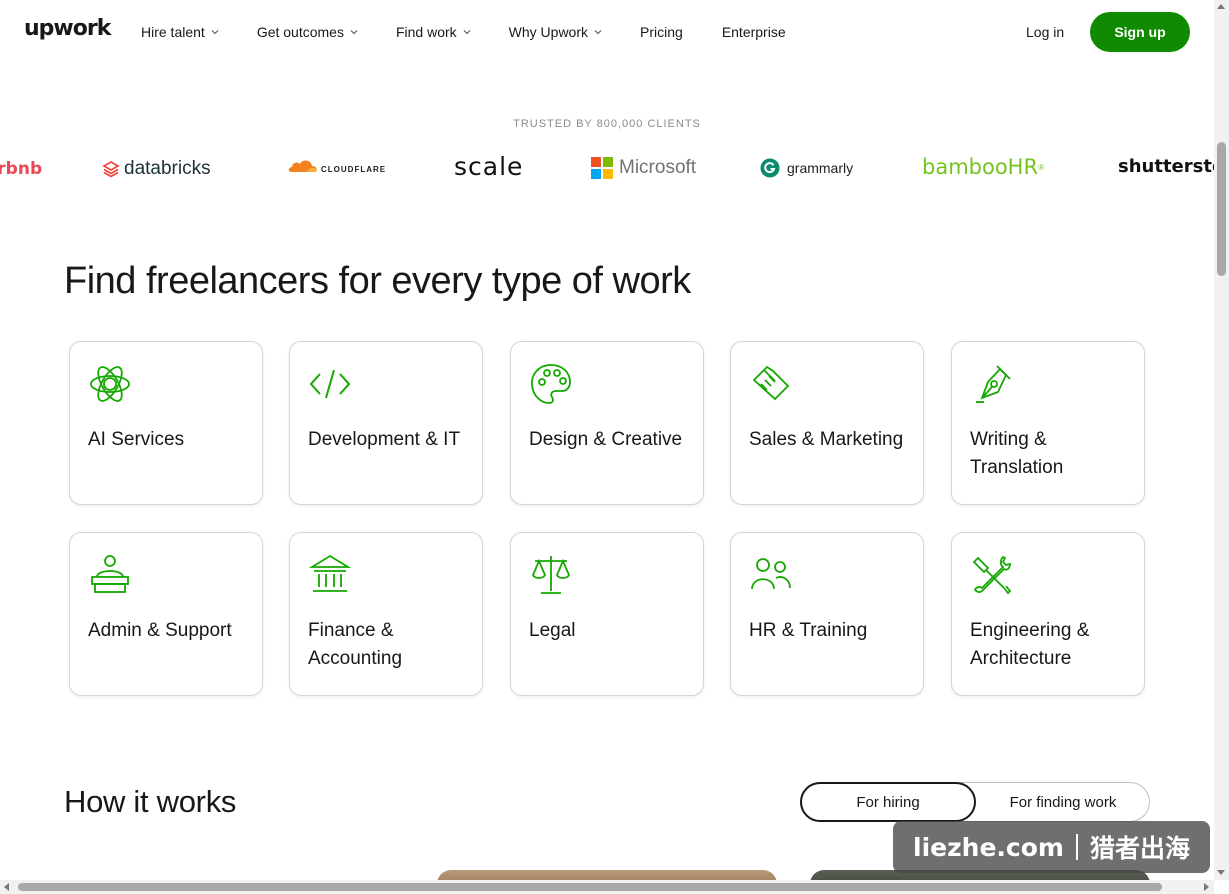 The width and height of the screenshot is (1229, 894). I want to click on audience-toggle: For hiring For finding work, so click(975, 802).